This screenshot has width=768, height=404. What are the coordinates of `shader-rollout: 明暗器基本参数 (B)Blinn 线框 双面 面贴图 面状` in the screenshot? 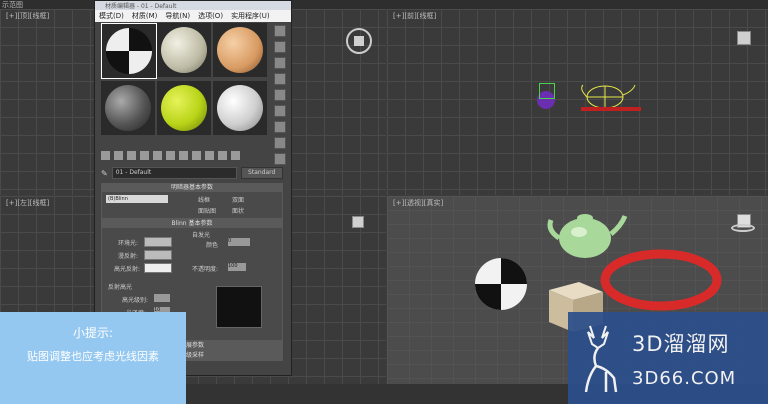 It's located at (192, 201).